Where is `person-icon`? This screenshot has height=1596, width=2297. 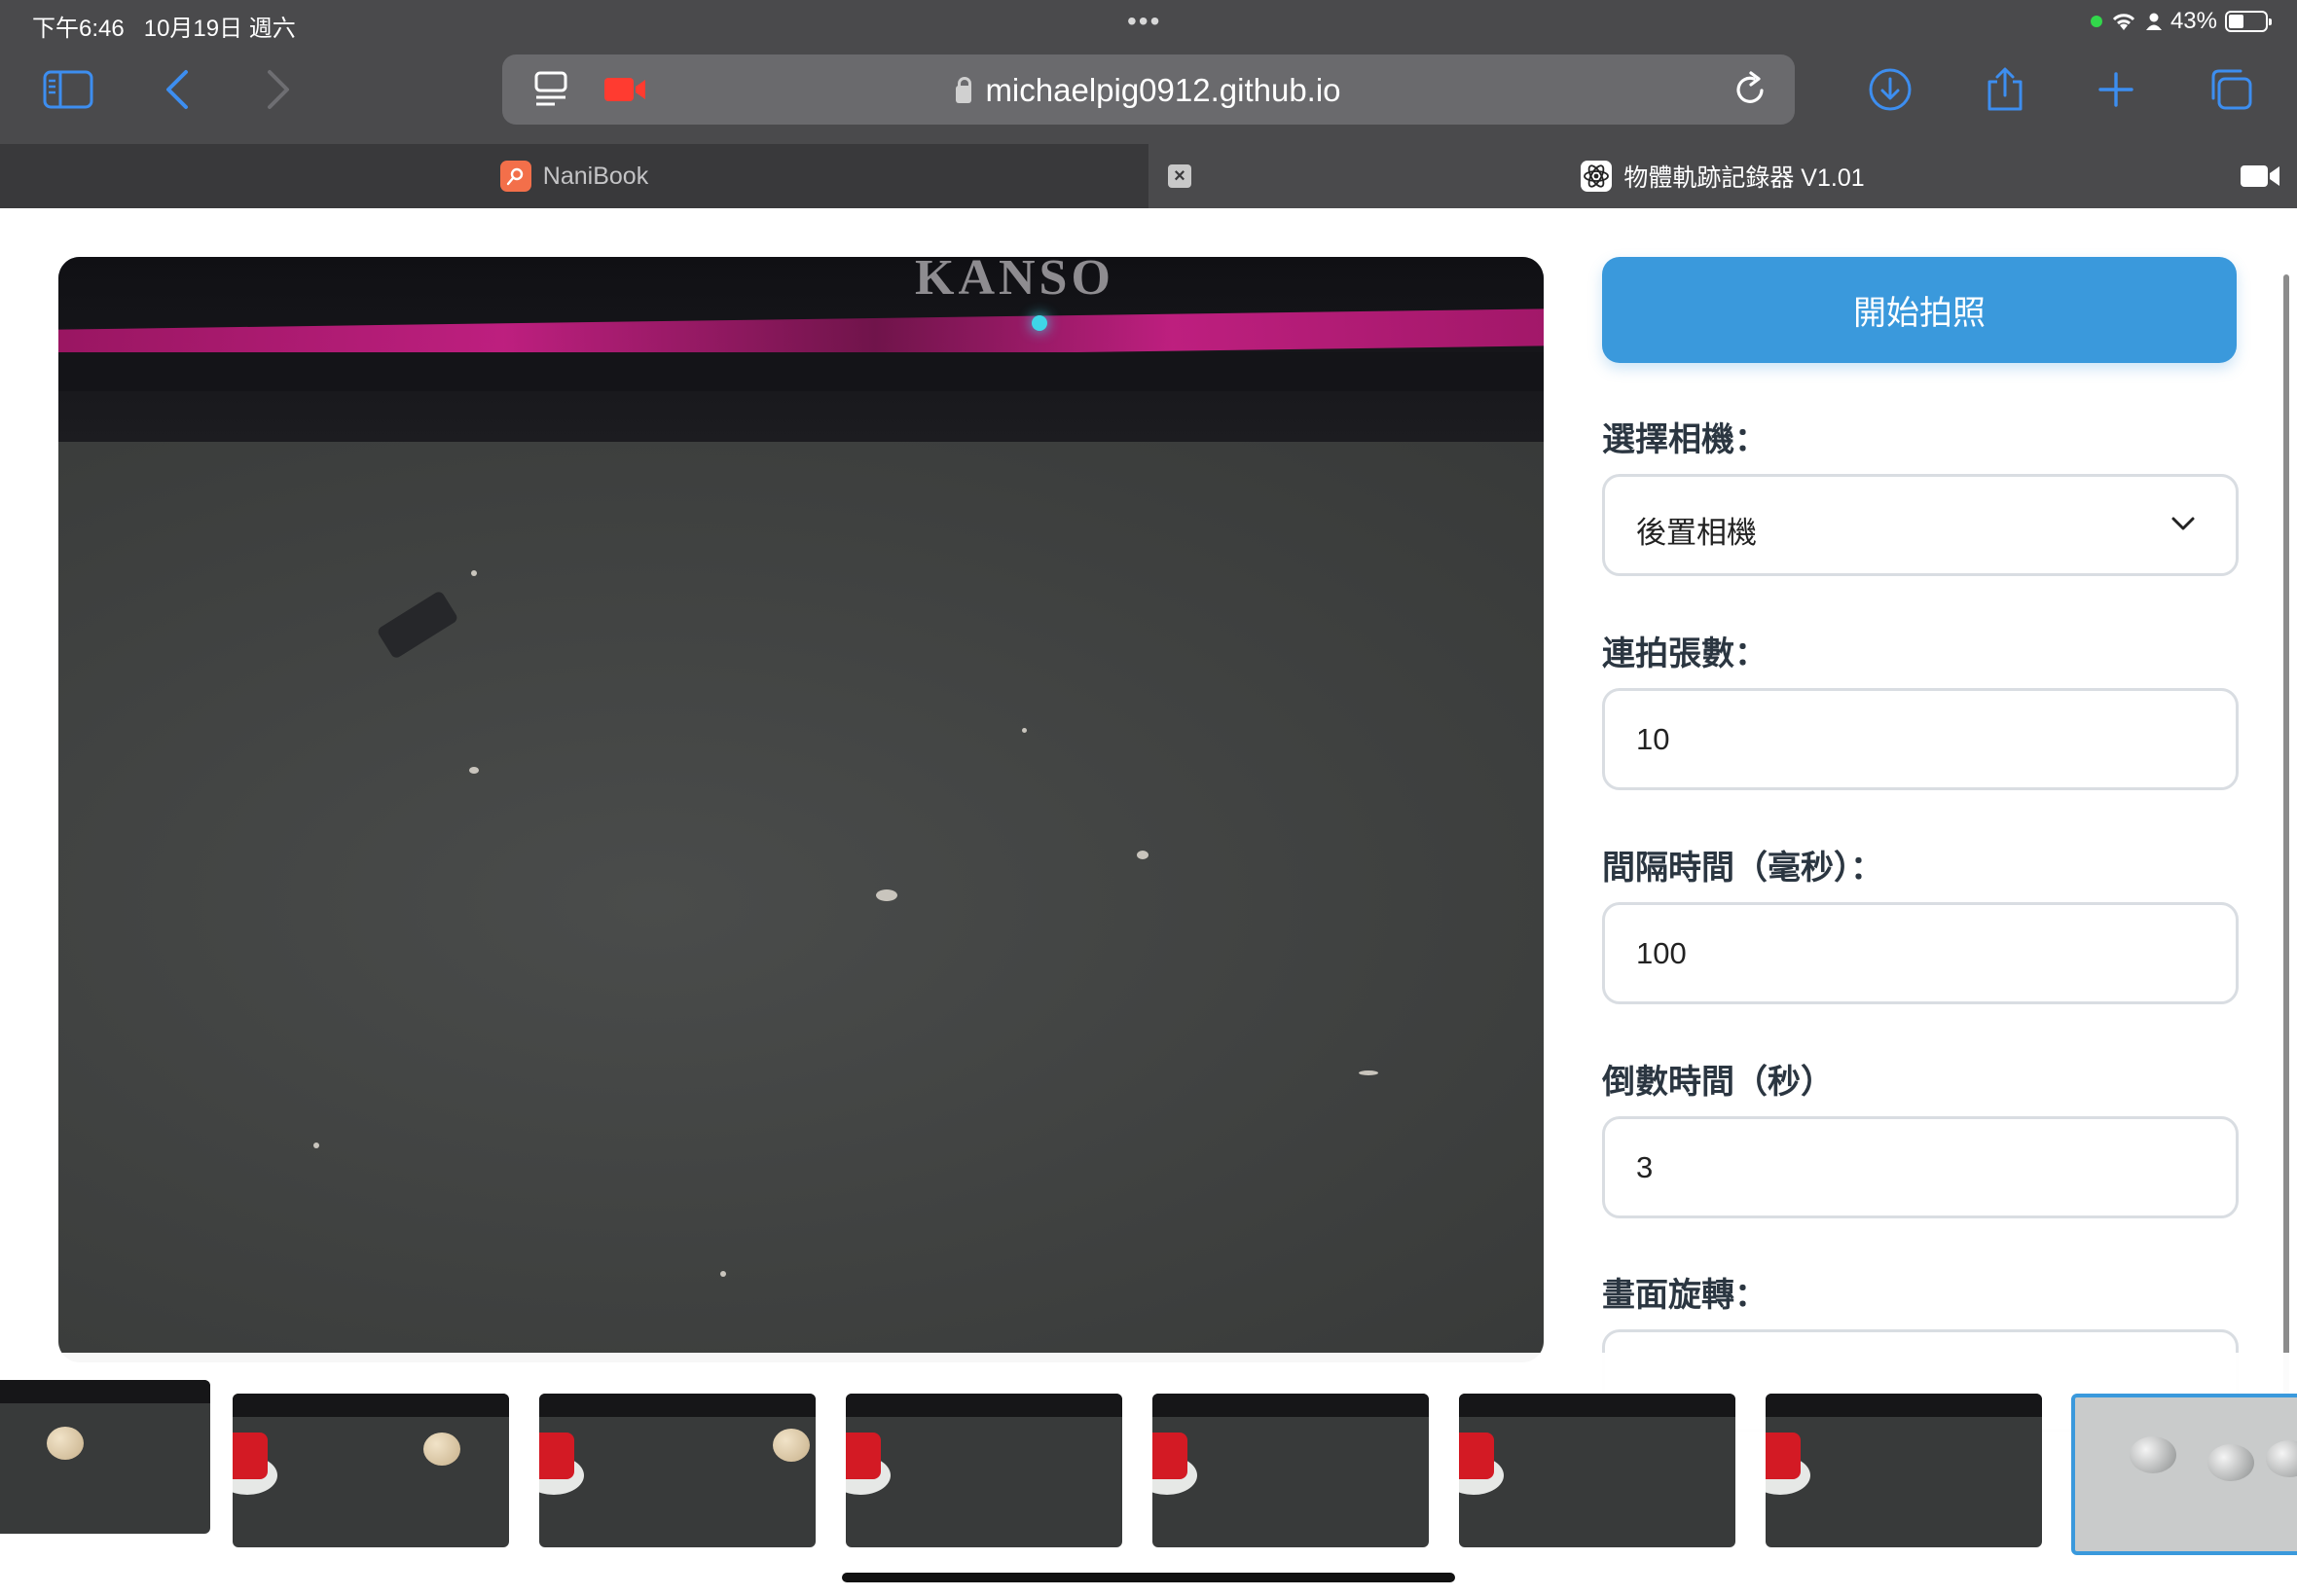
person-icon is located at coordinates (2153, 21).